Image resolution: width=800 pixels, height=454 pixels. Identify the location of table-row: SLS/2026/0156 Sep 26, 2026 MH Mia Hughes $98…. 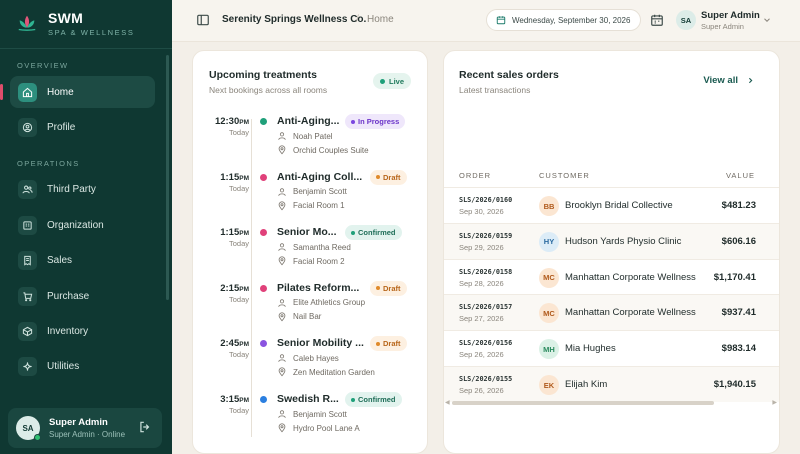
(611, 348).